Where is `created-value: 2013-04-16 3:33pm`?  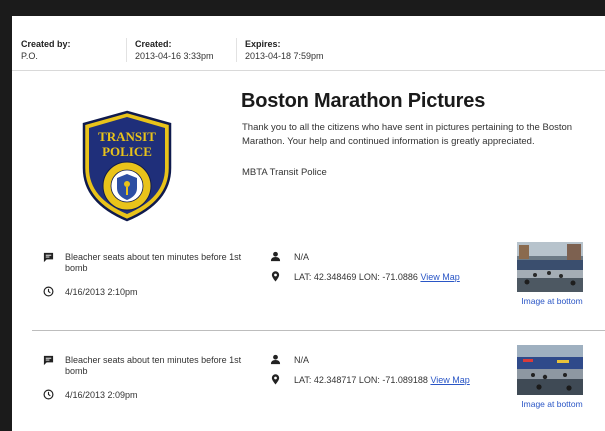 created-value: 2013-04-16 3:33pm is located at coordinates (174, 56).